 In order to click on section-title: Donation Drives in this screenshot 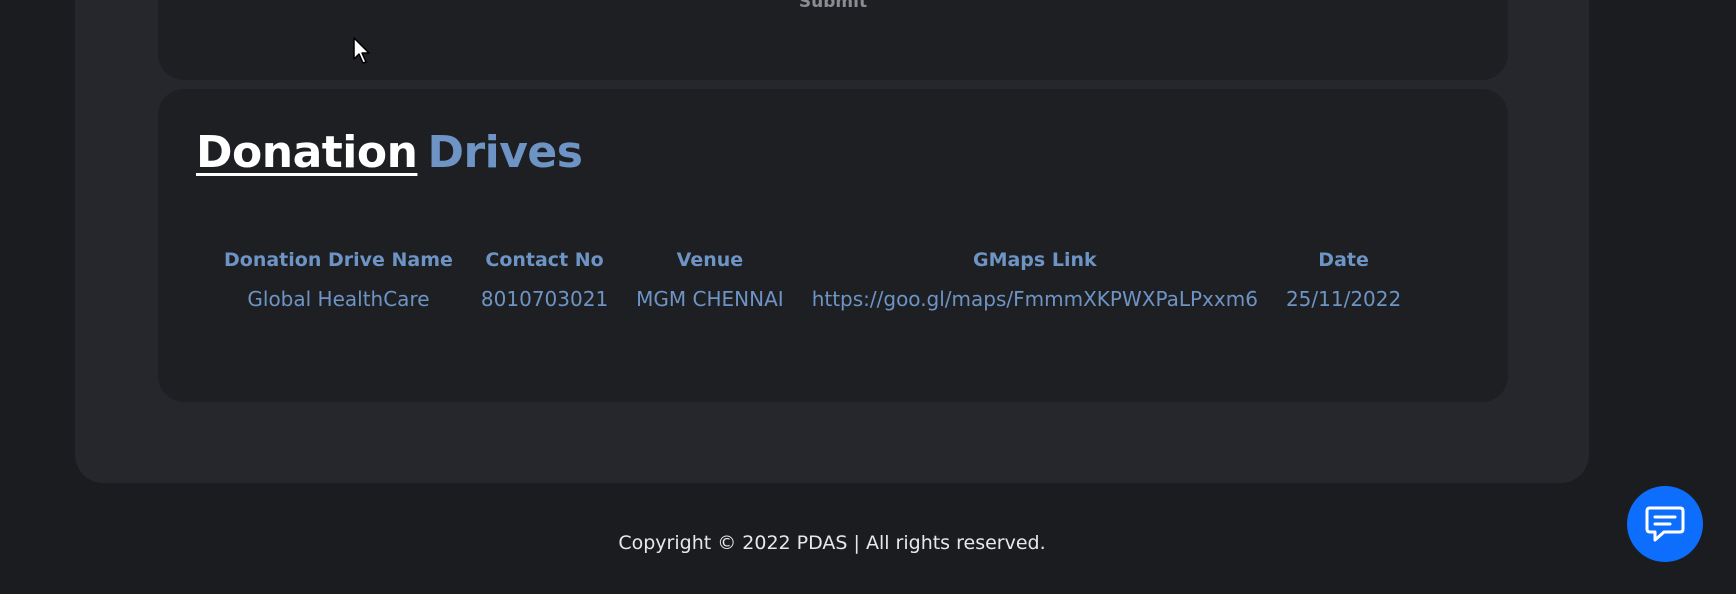, I will do `click(389, 152)`.